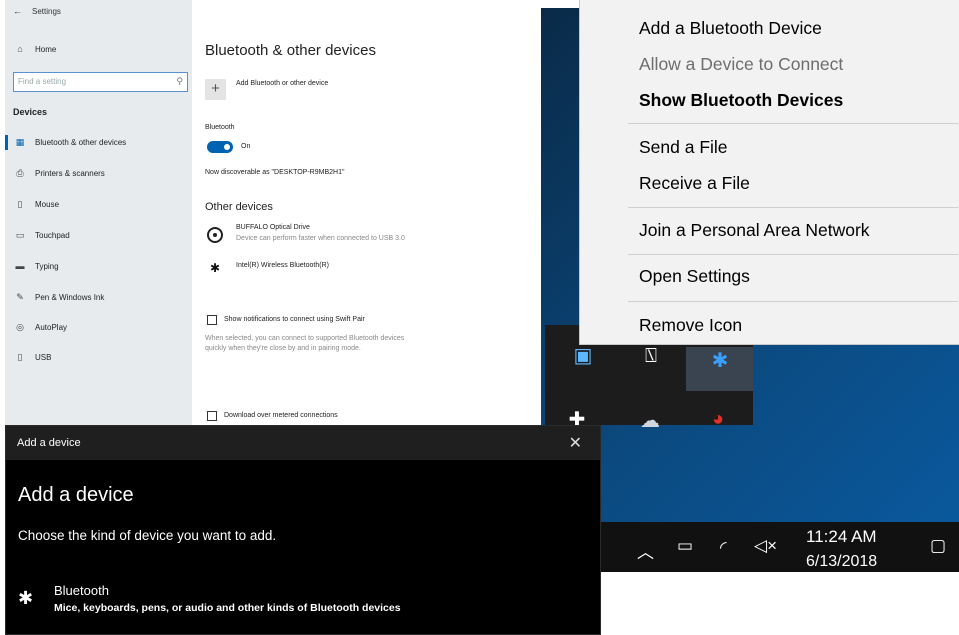  Describe the element at coordinates (754, 230) in the screenshot. I see `menu-item-join-pan: Join a Personal Area Network` at that location.